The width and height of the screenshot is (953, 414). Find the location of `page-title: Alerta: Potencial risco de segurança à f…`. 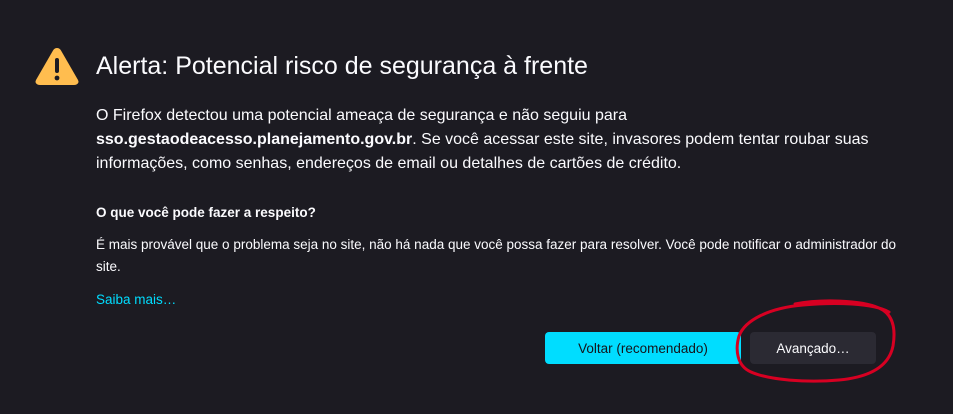

page-title: Alerta: Potencial risco de segurança à f… is located at coordinates (342, 66).